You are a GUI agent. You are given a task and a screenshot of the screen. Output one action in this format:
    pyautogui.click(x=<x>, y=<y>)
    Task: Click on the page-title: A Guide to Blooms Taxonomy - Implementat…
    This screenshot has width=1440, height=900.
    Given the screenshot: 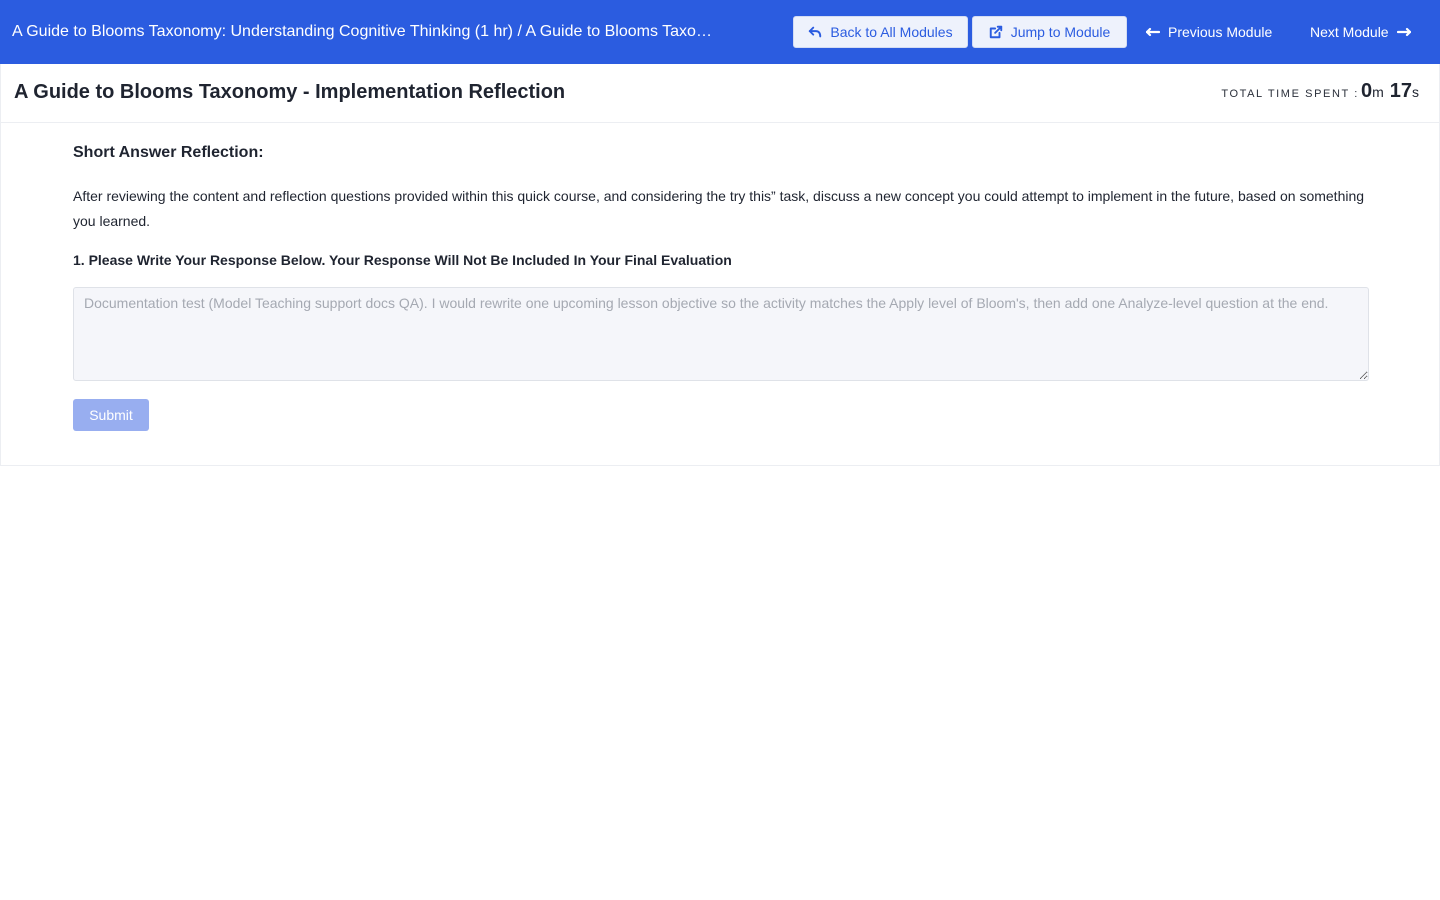 What is the action you would take?
    pyautogui.click(x=290, y=92)
    